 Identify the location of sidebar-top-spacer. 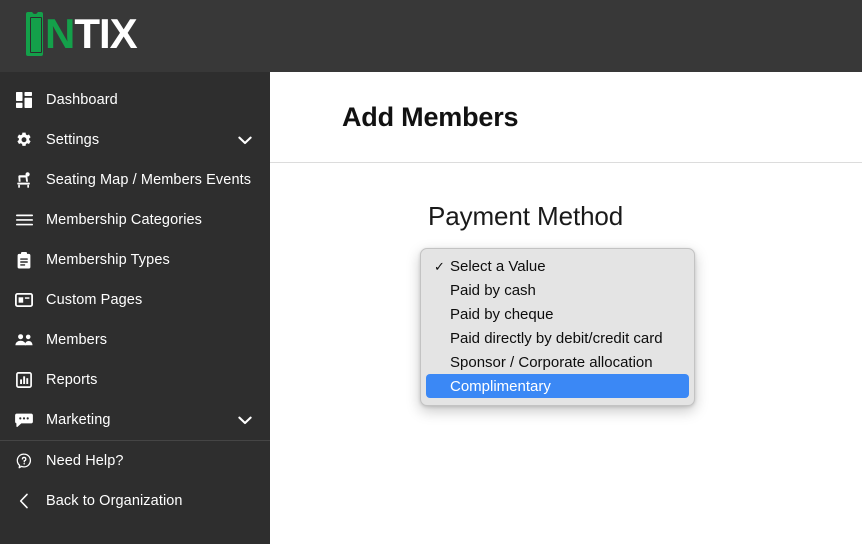
(135, 76).